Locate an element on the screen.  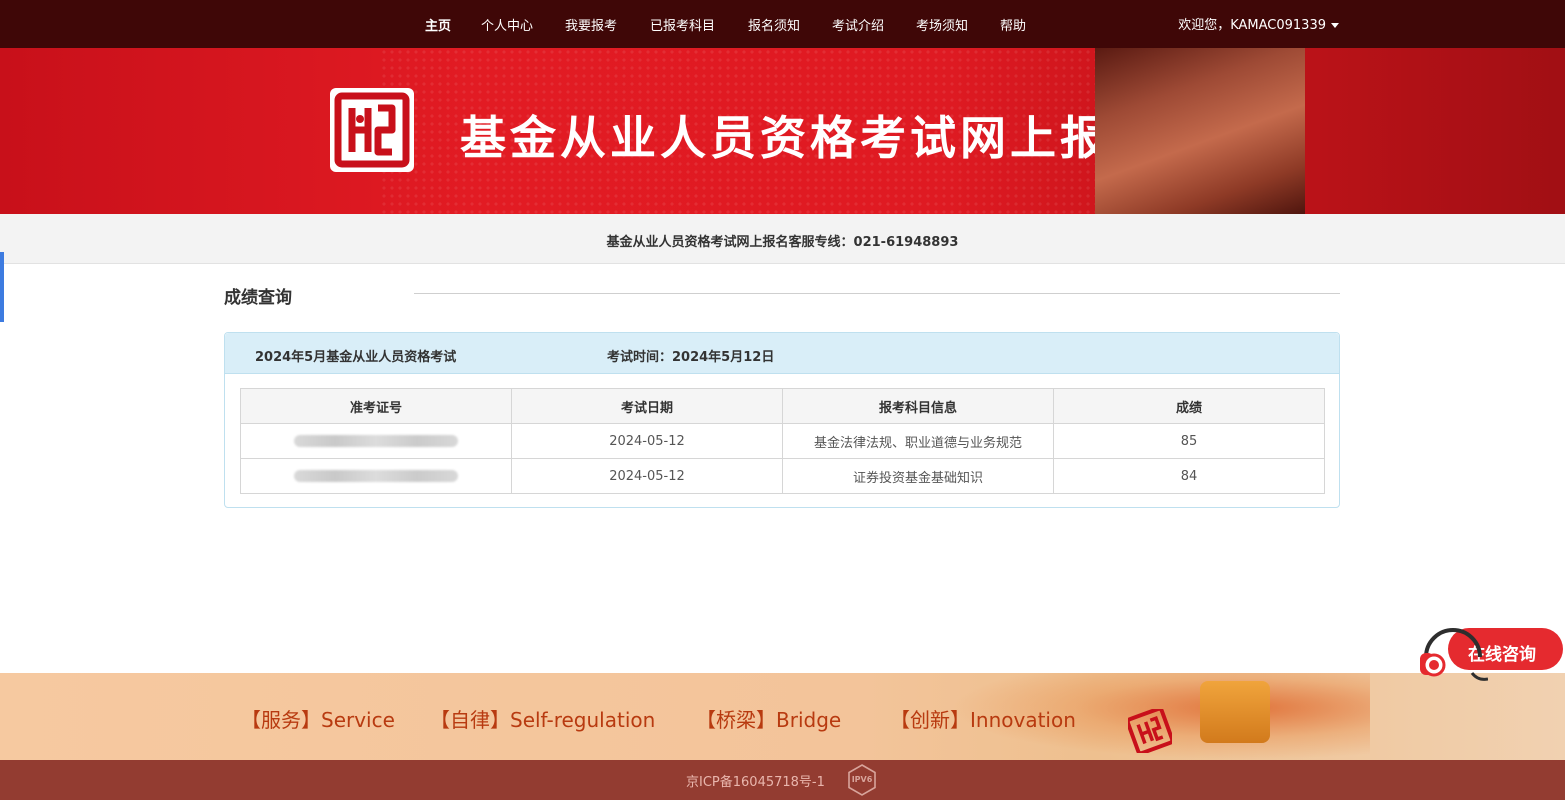
page-title: 成绩查询 is located at coordinates (258, 298).